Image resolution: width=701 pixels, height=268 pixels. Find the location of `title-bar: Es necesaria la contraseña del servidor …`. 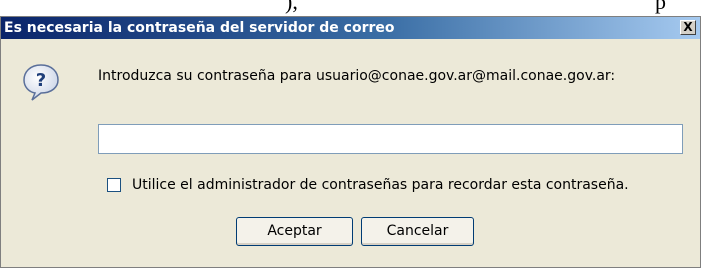

title-bar: Es necesaria la contraseña del servidor … is located at coordinates (350, 28).